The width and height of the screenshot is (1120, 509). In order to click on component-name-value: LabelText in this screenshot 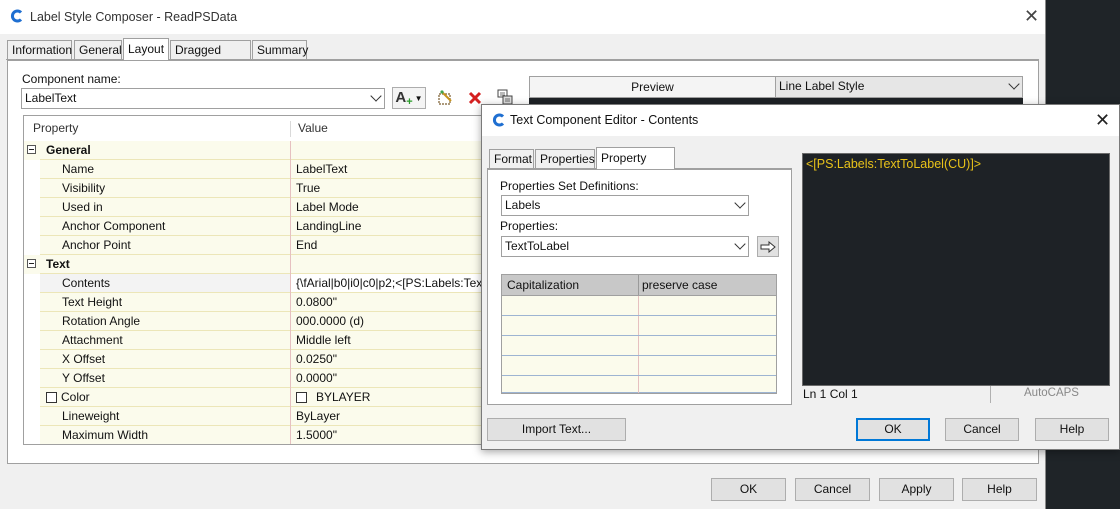, I will do `click(51, 98)`.